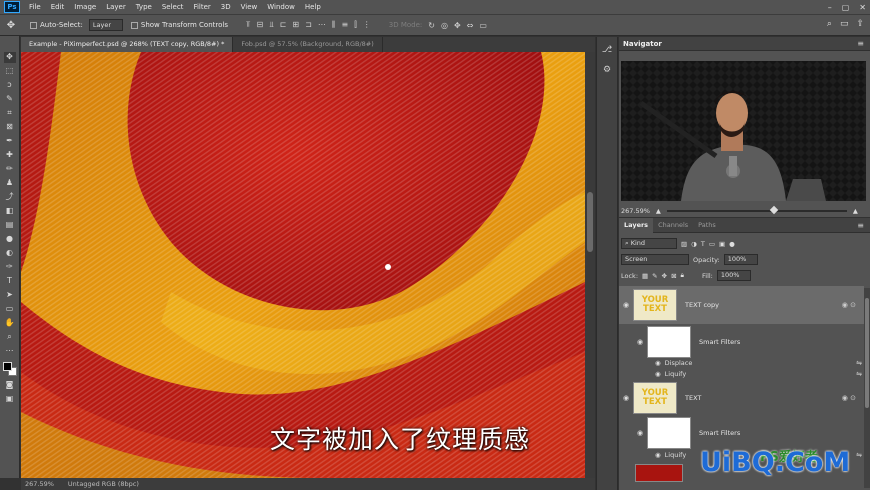 This screenshot has width=870, height=490. What do you see at coordinates (116, 7) in the screenshot?
I see `menu-layer: Layer` at bounding box center [116, 7].